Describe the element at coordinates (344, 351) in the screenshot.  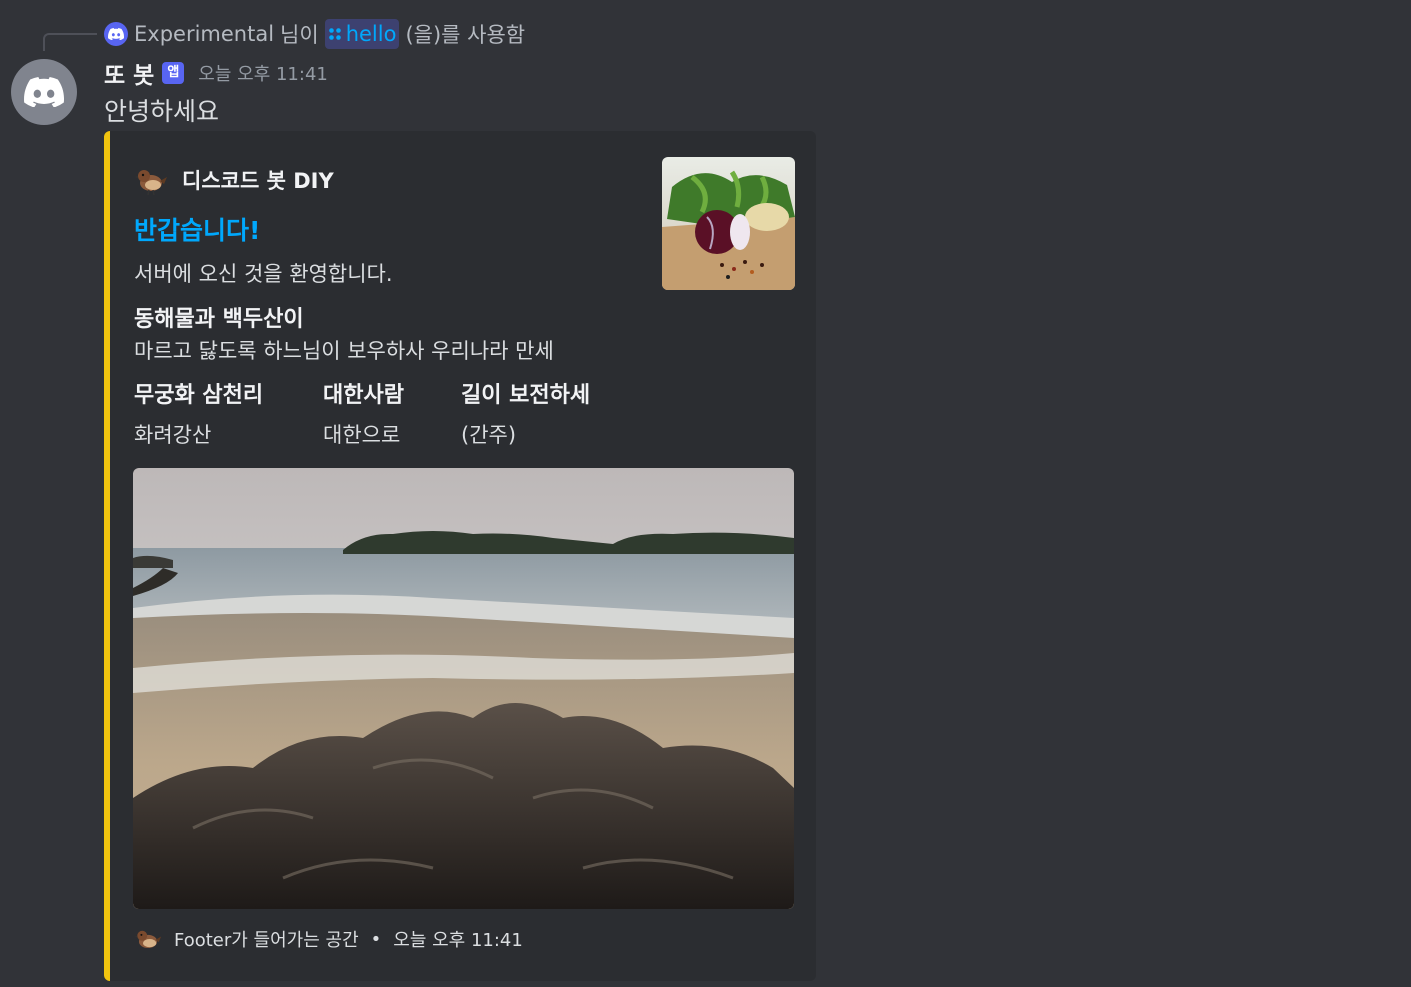
I see `embed-field-value: 마르고 닳도록 하느님이 보우하사 우리나라 만세` at that location.